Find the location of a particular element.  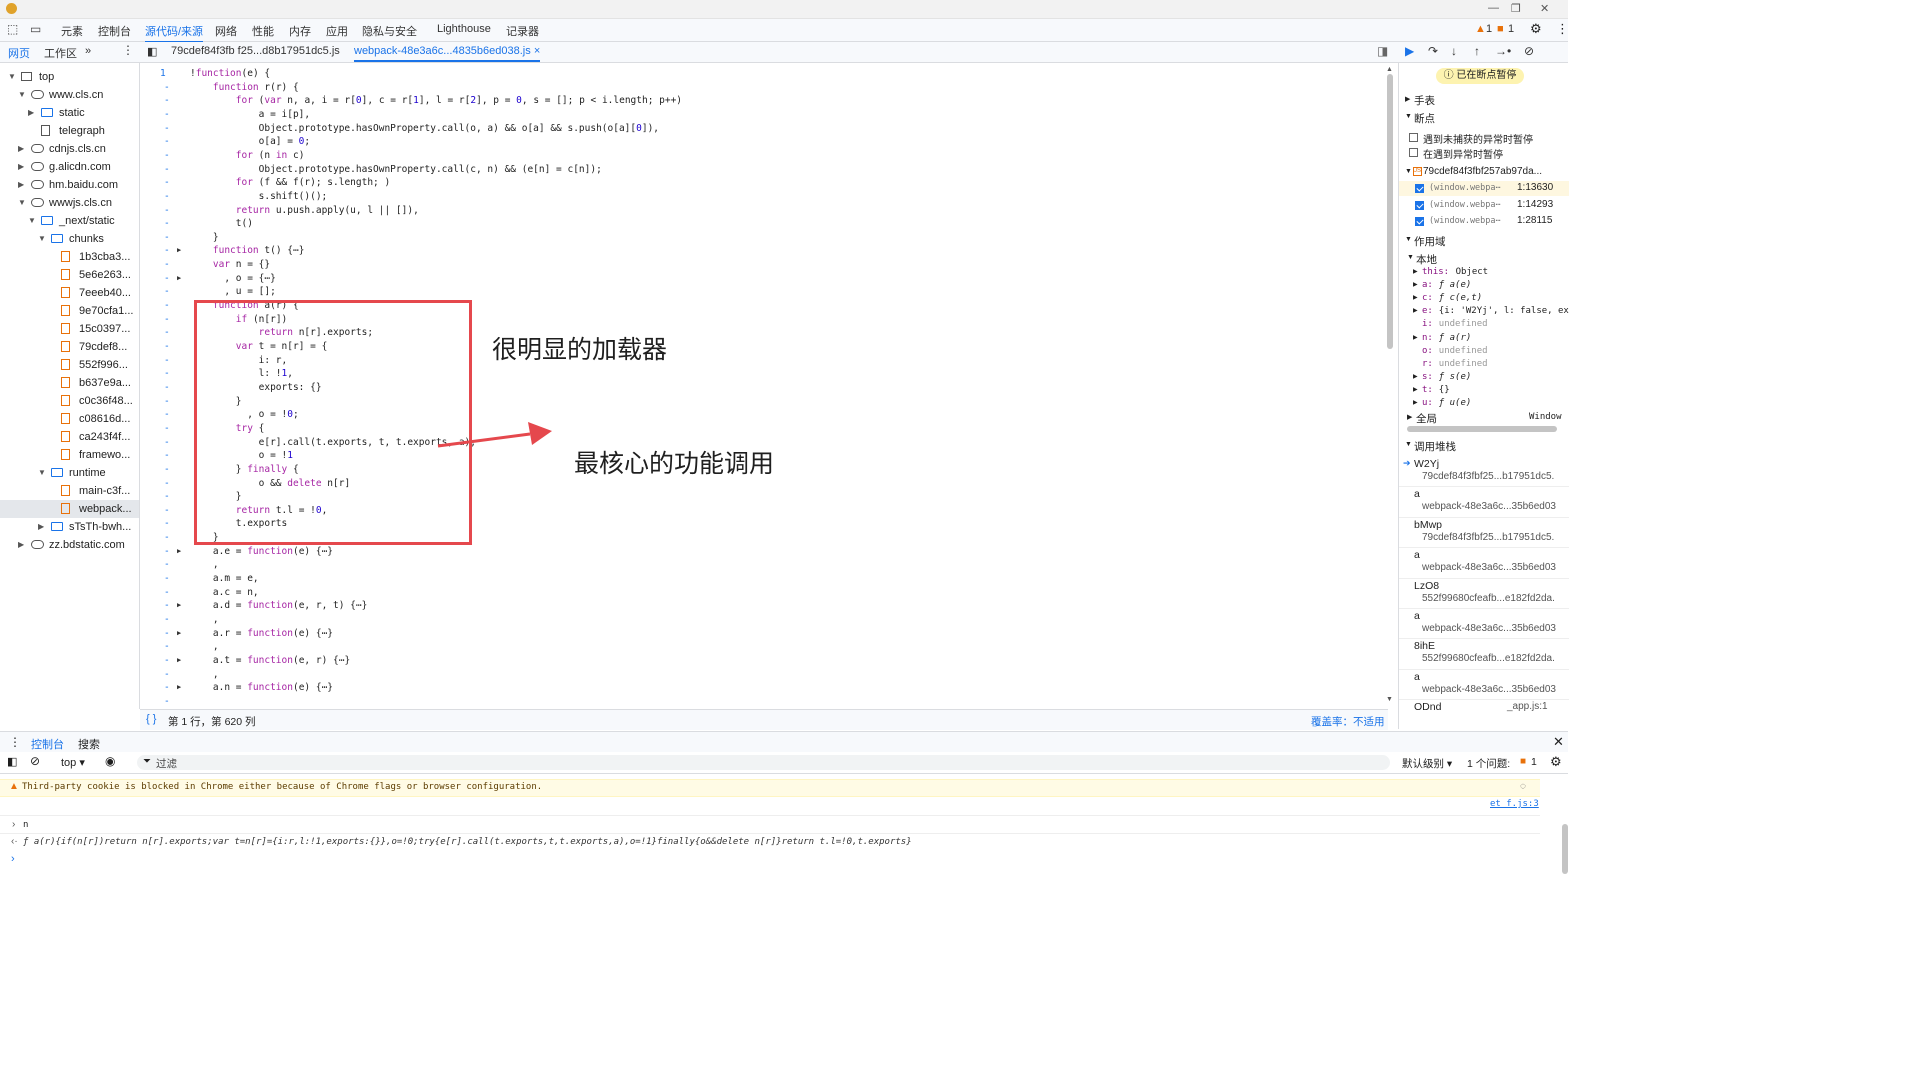

console-filter-input: ⏷ 过滤 is located at coordinates (763, 762).